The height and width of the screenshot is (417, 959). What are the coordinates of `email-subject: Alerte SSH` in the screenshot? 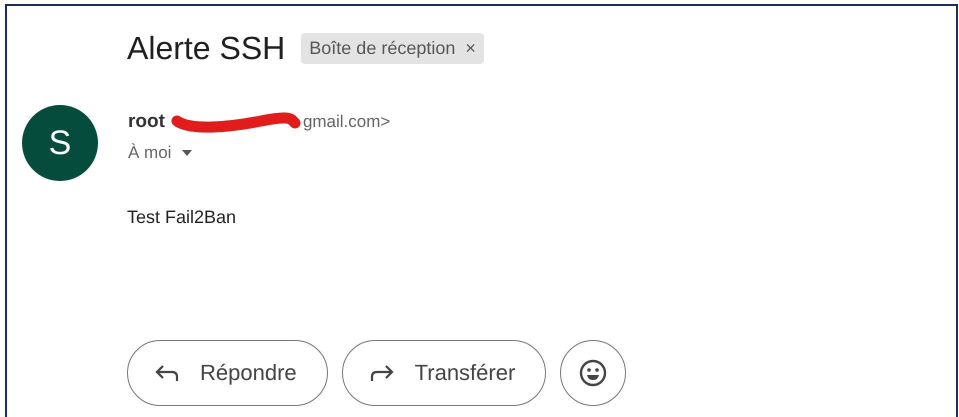 It's located at (206, 48).